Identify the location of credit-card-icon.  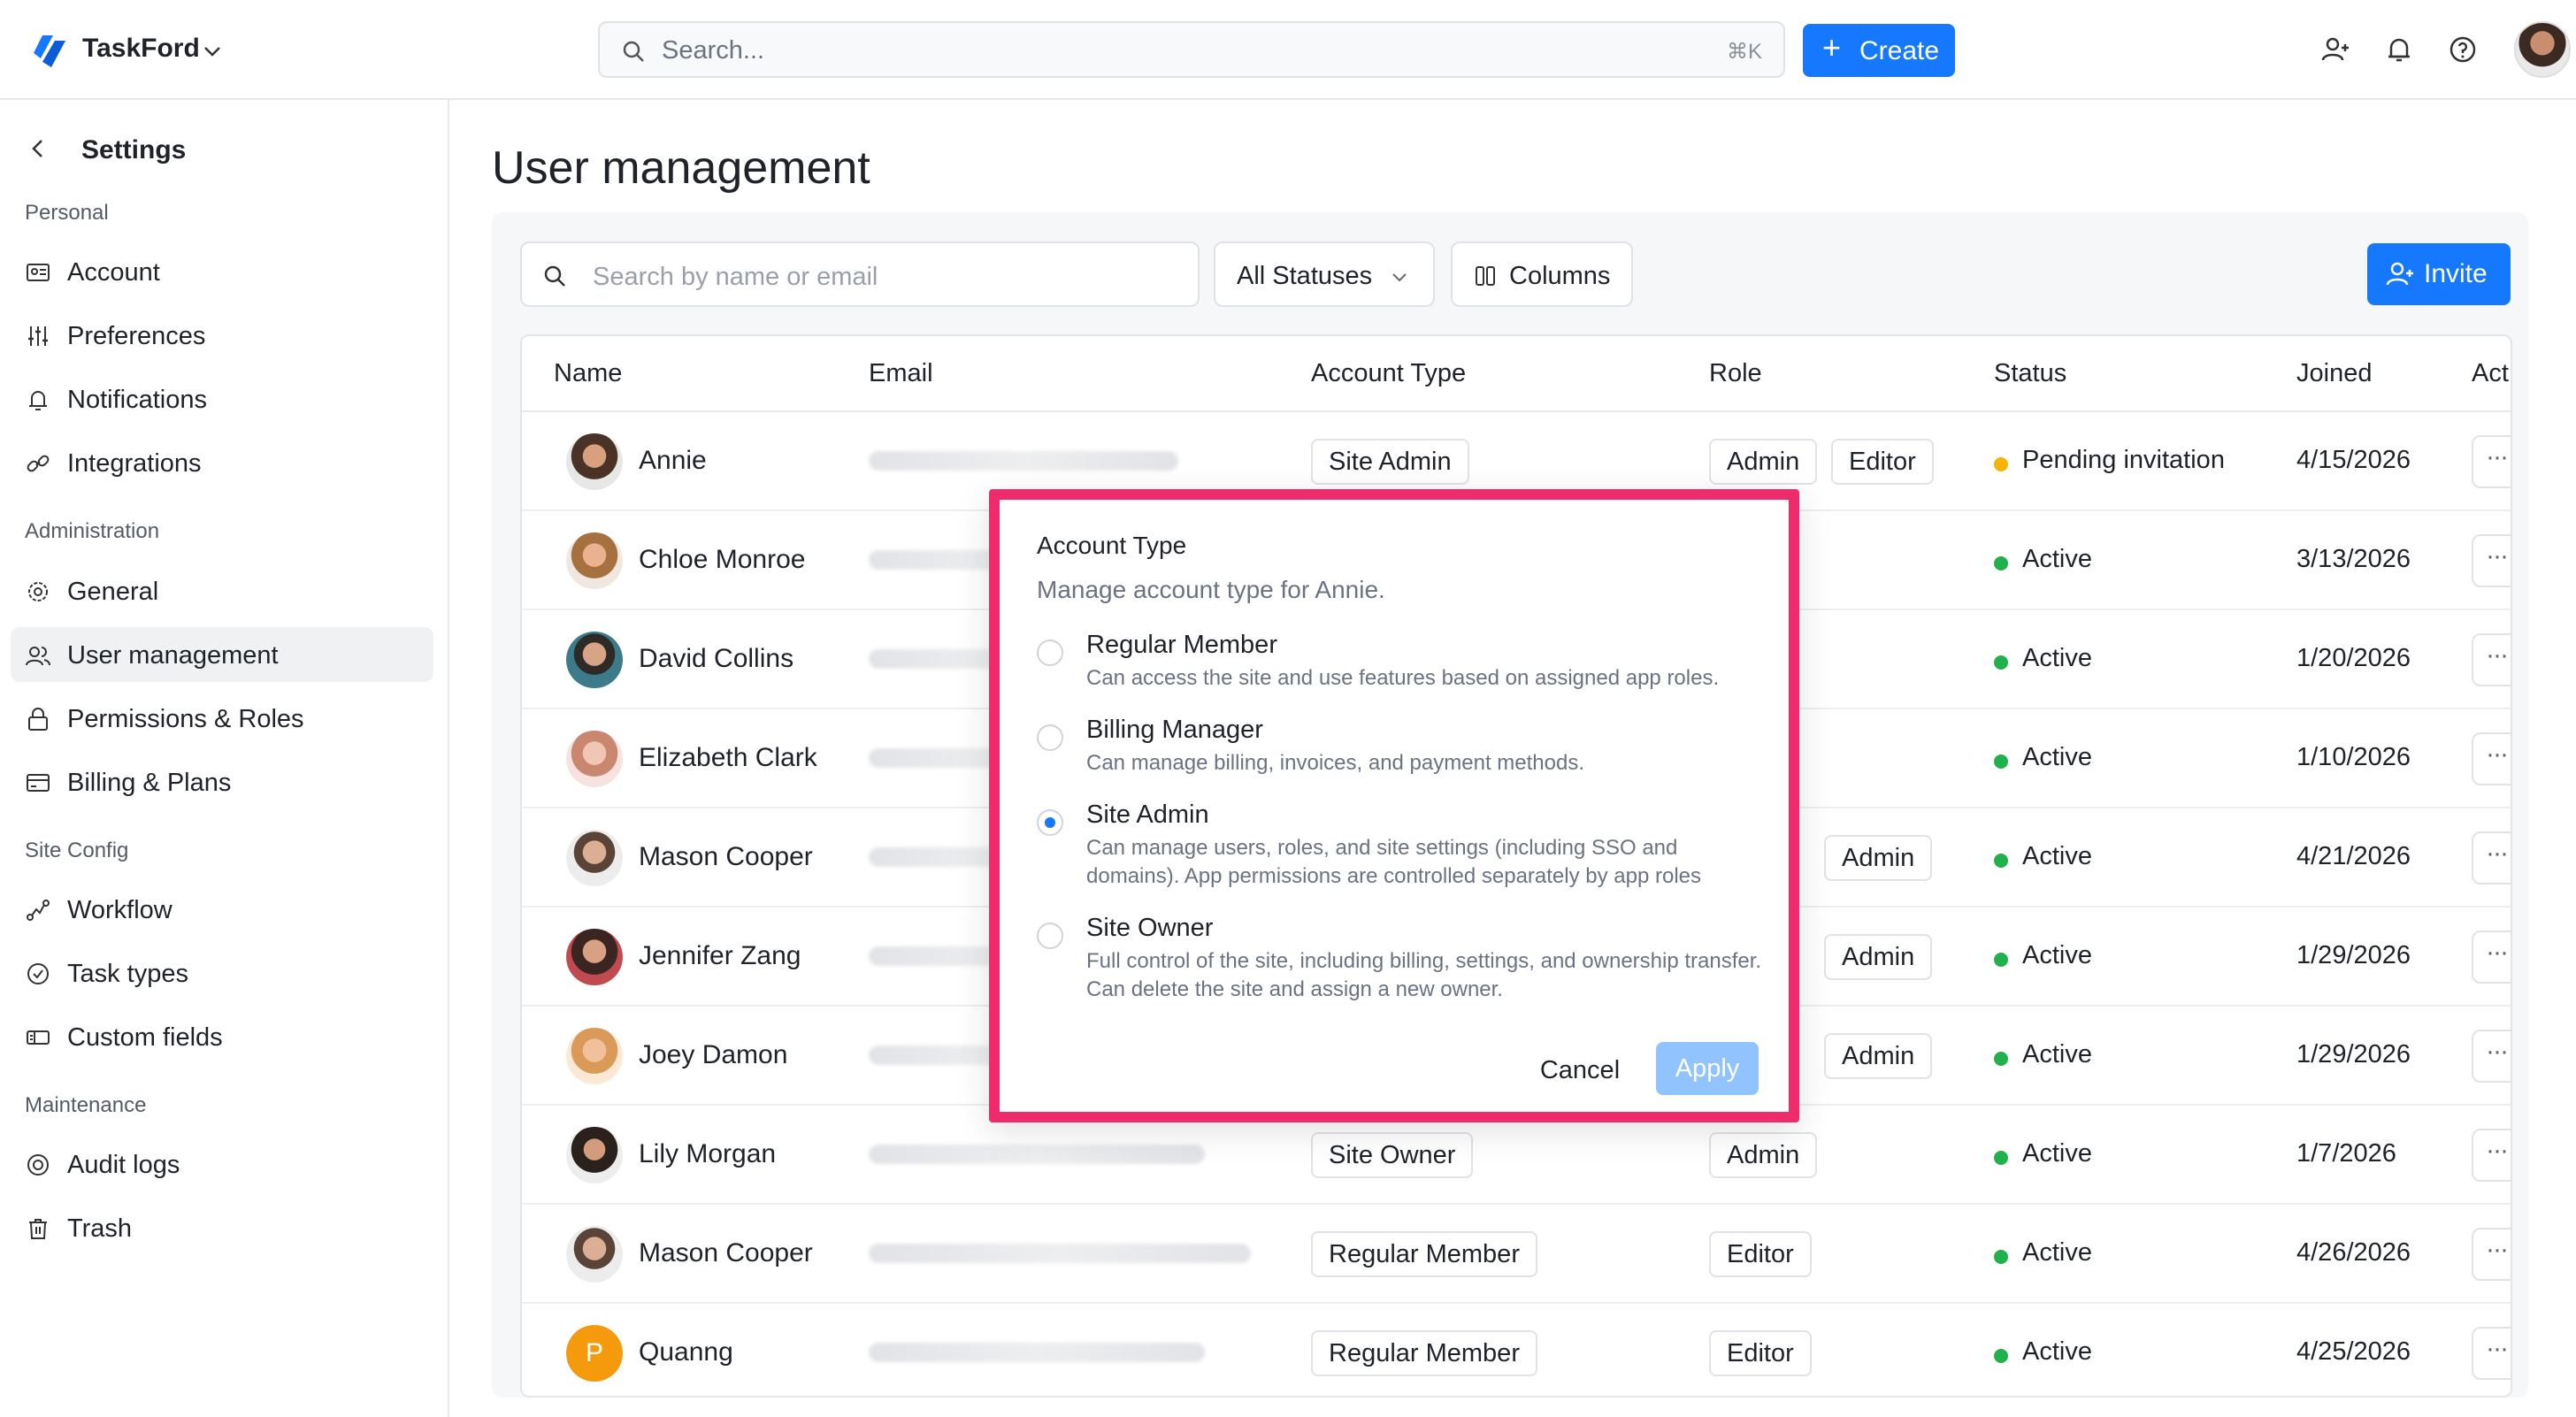
(38, 783).